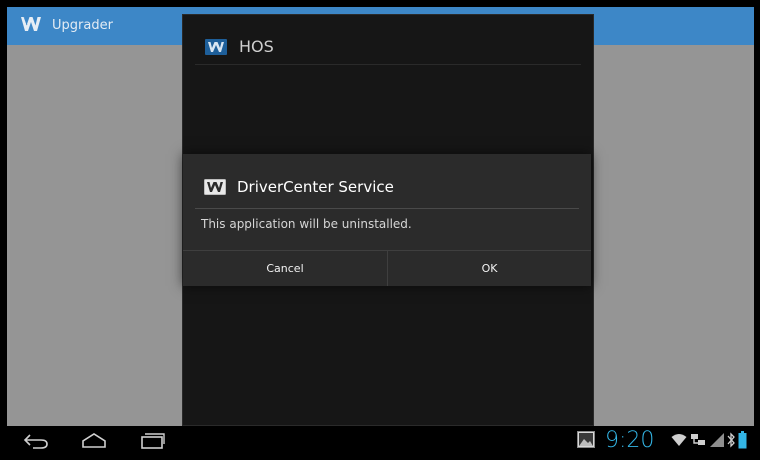 The image size is (760, 460). What do you see at coordinates (315, 187) in the screenshot?
I see `dialog-title: DriverCenter Service` at bounding box center [315, 187].